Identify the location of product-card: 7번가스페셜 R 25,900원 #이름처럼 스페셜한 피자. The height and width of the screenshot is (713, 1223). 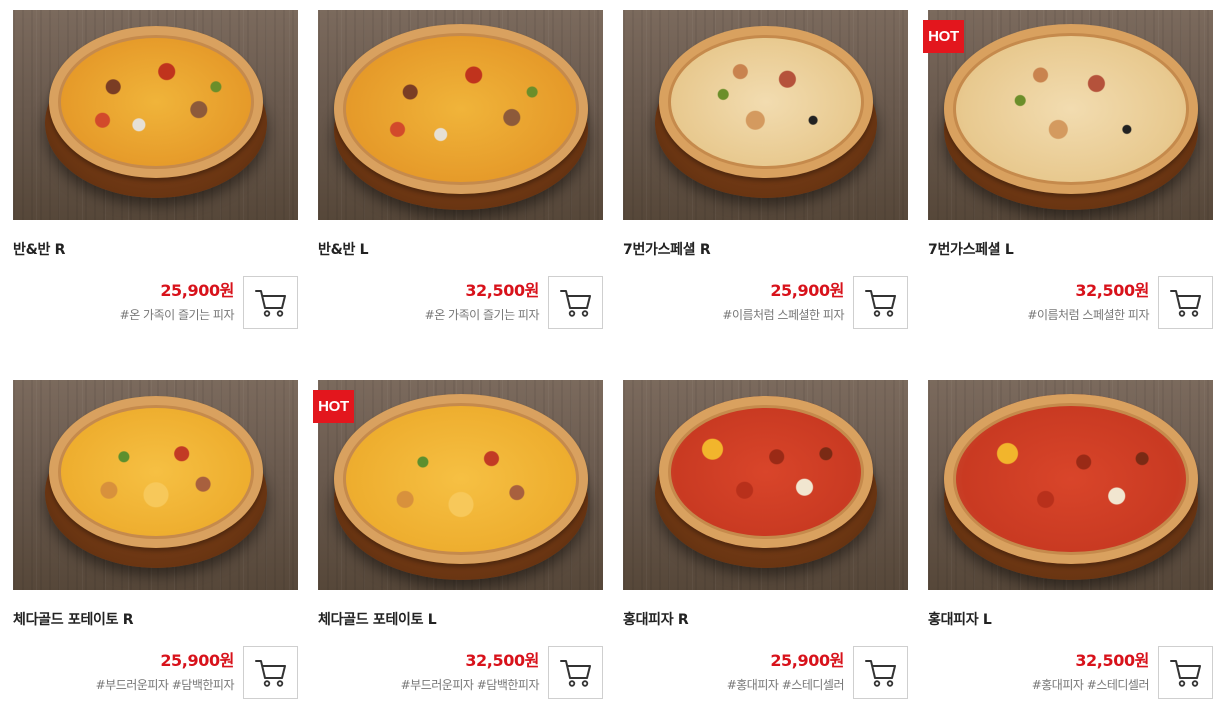
(765, 175).